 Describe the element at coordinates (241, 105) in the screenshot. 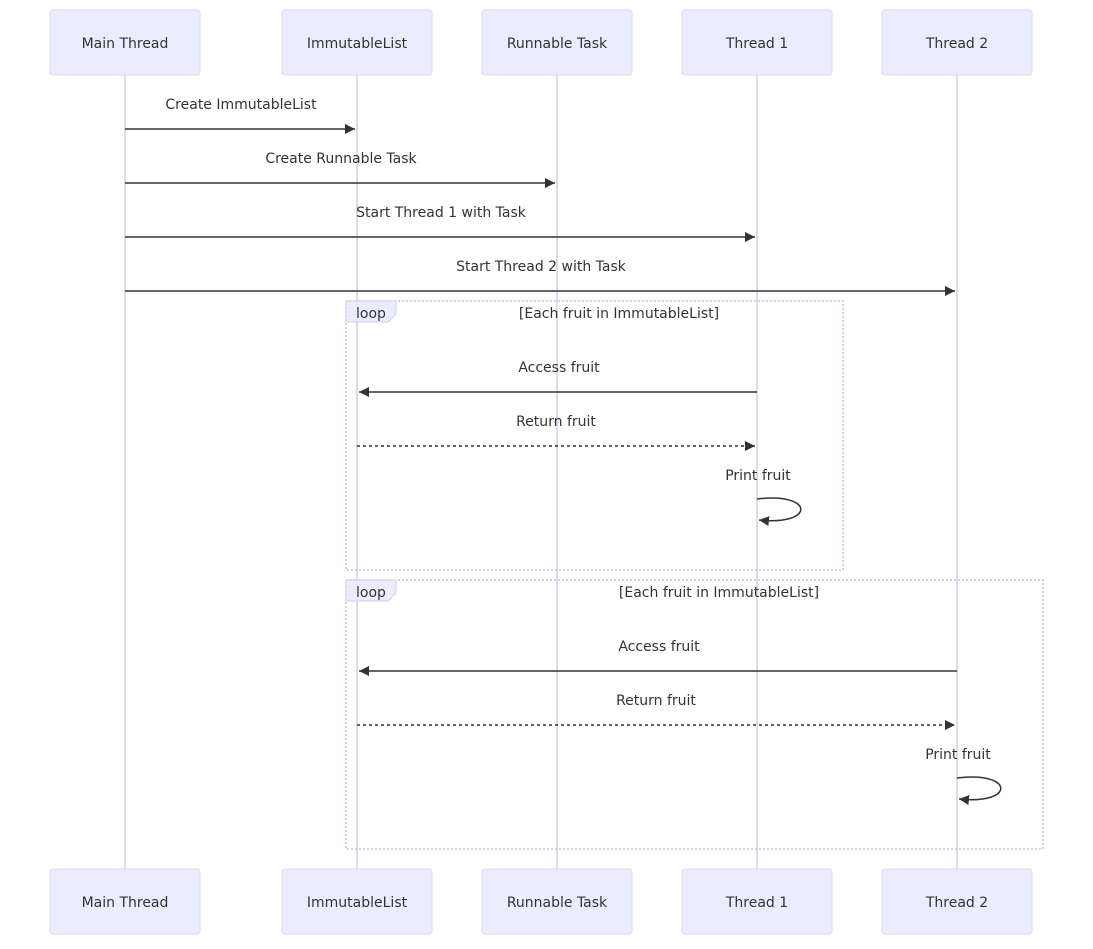

I see `message-label: Create ImmutableList` at that location.